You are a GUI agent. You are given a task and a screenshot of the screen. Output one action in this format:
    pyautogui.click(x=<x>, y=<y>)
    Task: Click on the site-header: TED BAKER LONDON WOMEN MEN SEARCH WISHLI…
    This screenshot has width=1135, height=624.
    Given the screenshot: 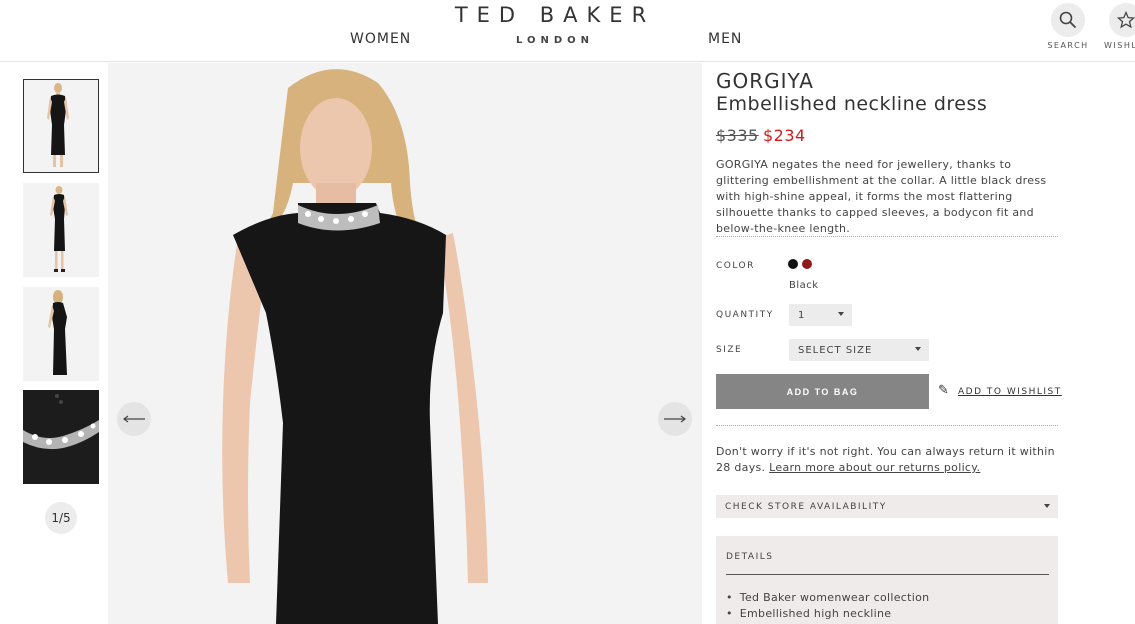 What is the action you would take?
    pyautogui.click(x=567, y=31)
    